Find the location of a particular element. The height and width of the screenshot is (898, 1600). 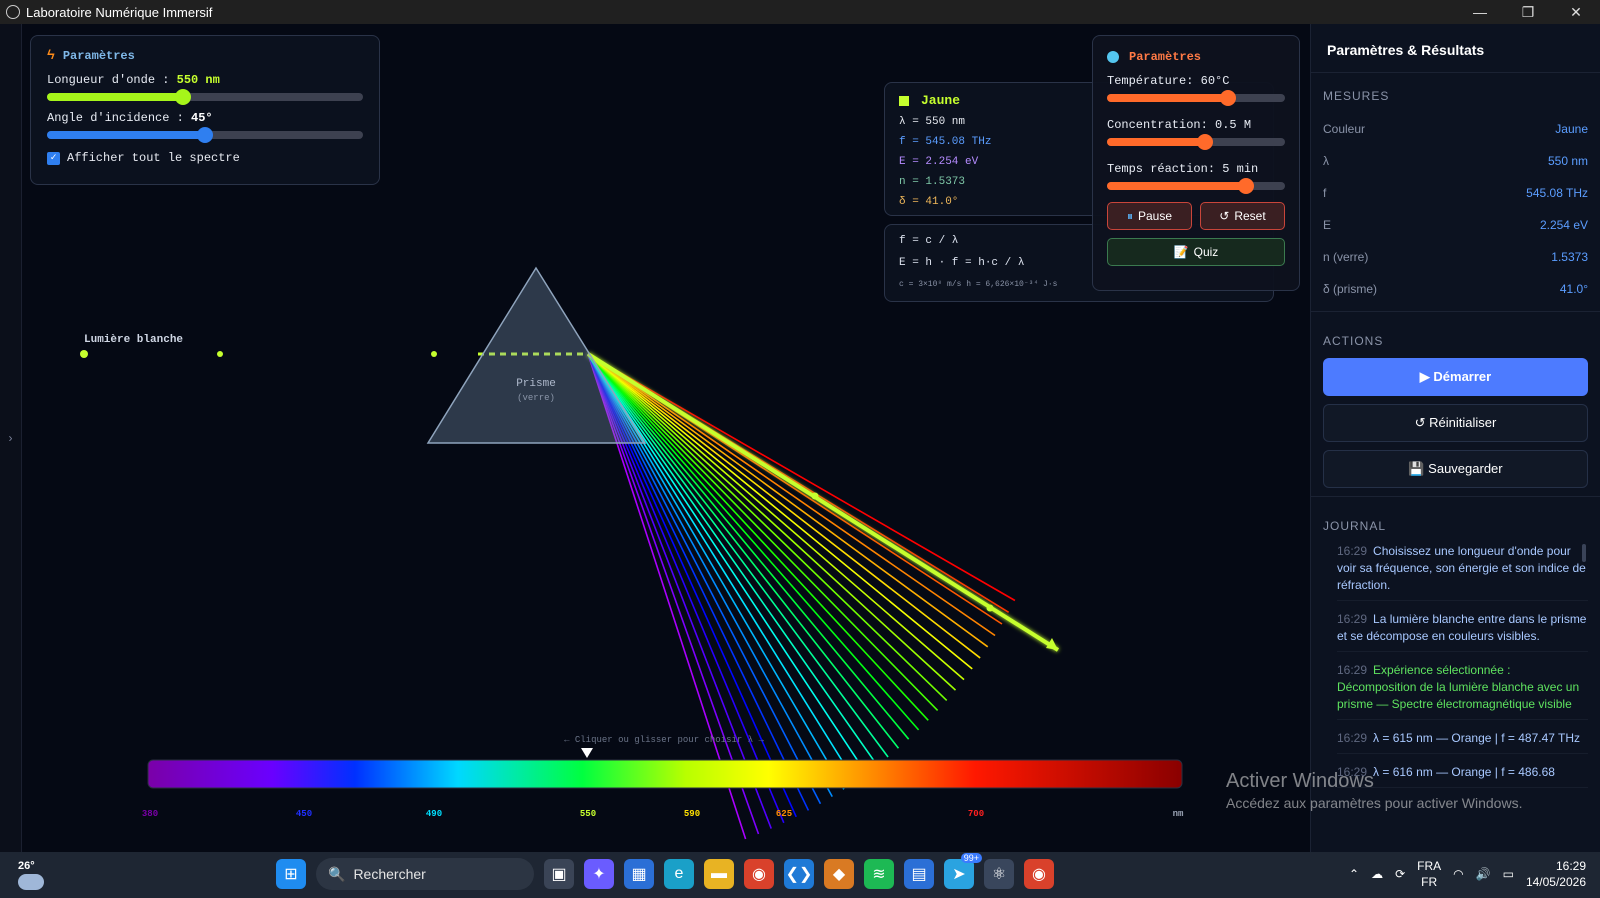

concentration-slider is located at coordinates (1196, 142).